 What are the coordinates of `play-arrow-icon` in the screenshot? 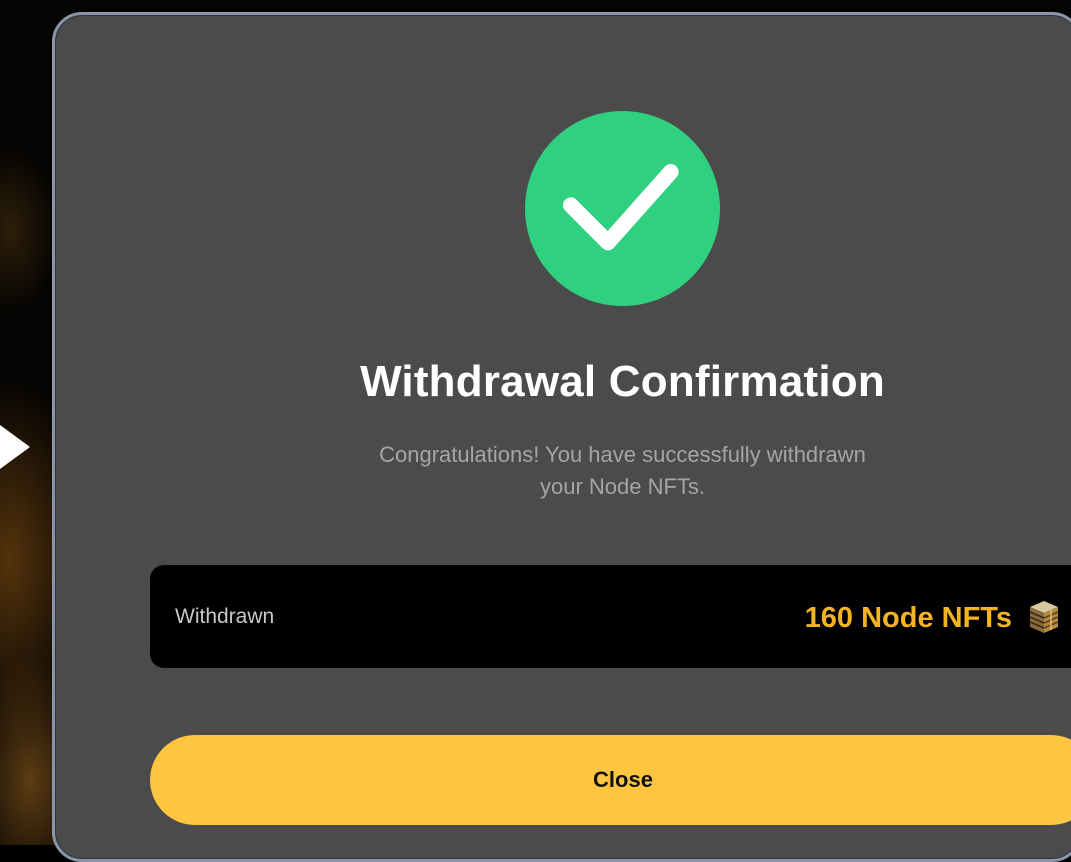 It's located at (15, 447).